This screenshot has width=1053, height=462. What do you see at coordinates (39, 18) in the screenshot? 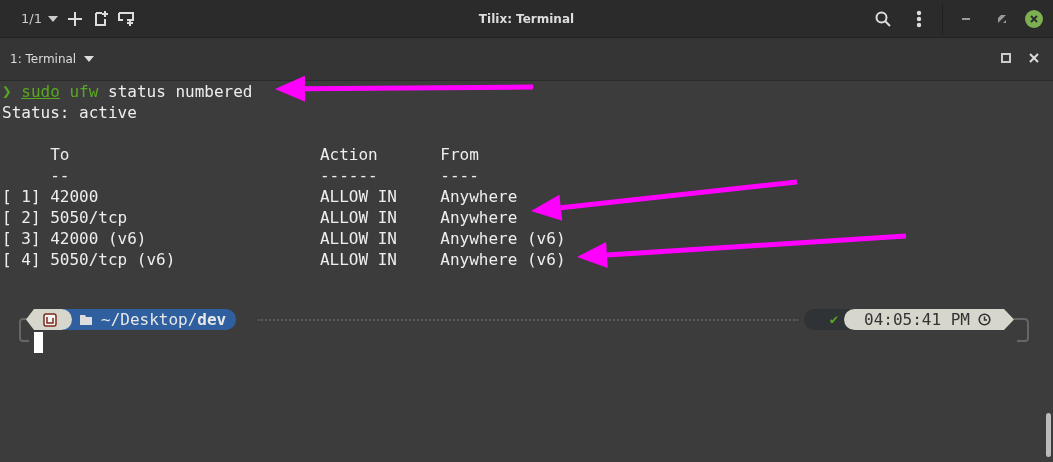
I see `session-dropdown: 1/1` at bounding box center [39, 18].